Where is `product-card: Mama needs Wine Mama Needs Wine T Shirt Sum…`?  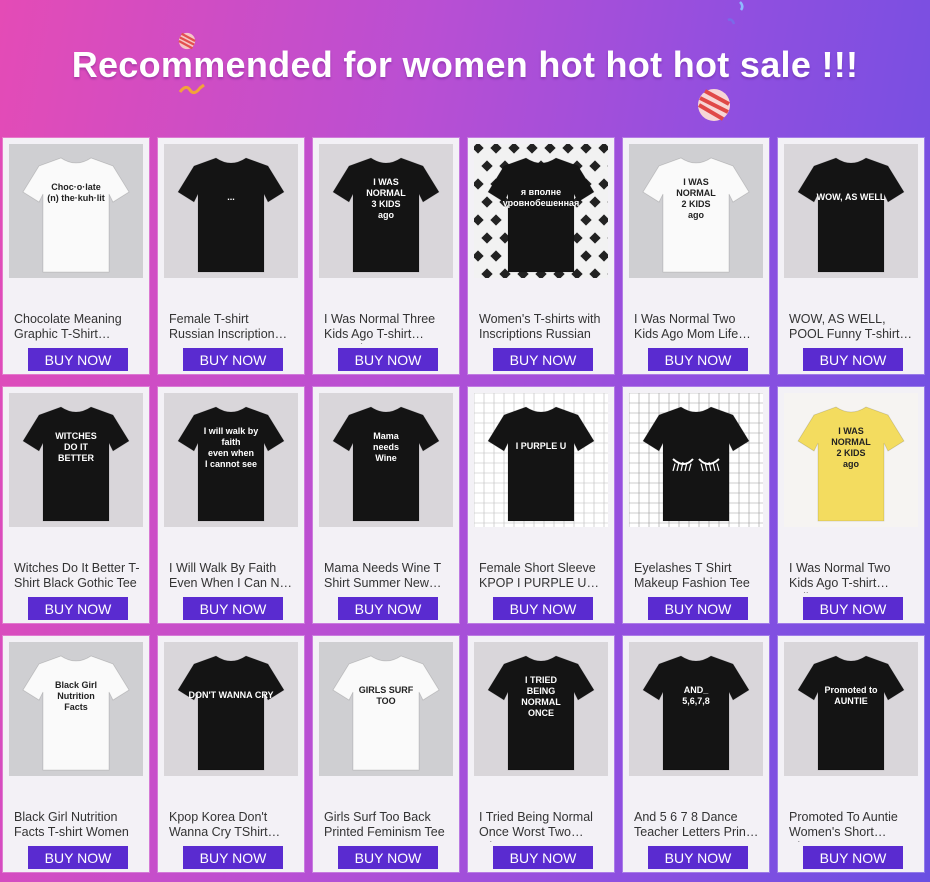 product-card: Mama needs Wine Mama Needs Wine T Shirt Sum… is located at coordinates (386, 505).